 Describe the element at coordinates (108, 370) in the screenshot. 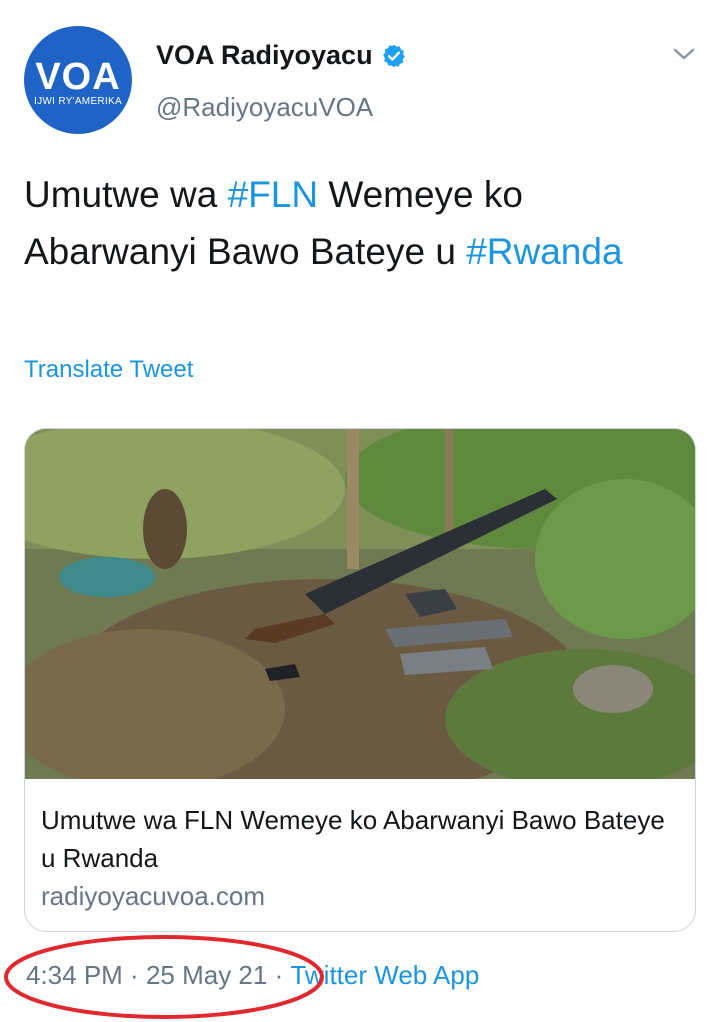

I see `translate-tweet-link: Translate Tweet` at that location.